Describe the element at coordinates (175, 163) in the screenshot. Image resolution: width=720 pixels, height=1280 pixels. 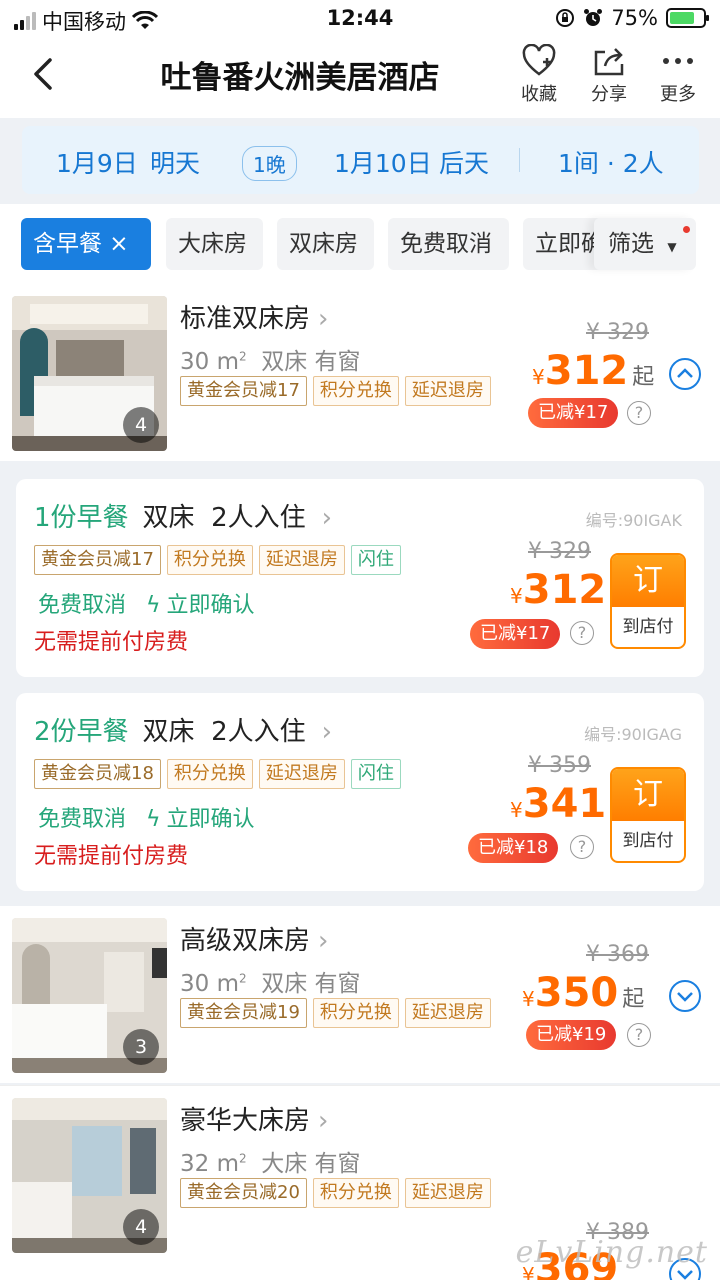
I see `checkin-day: 明天` at that location.